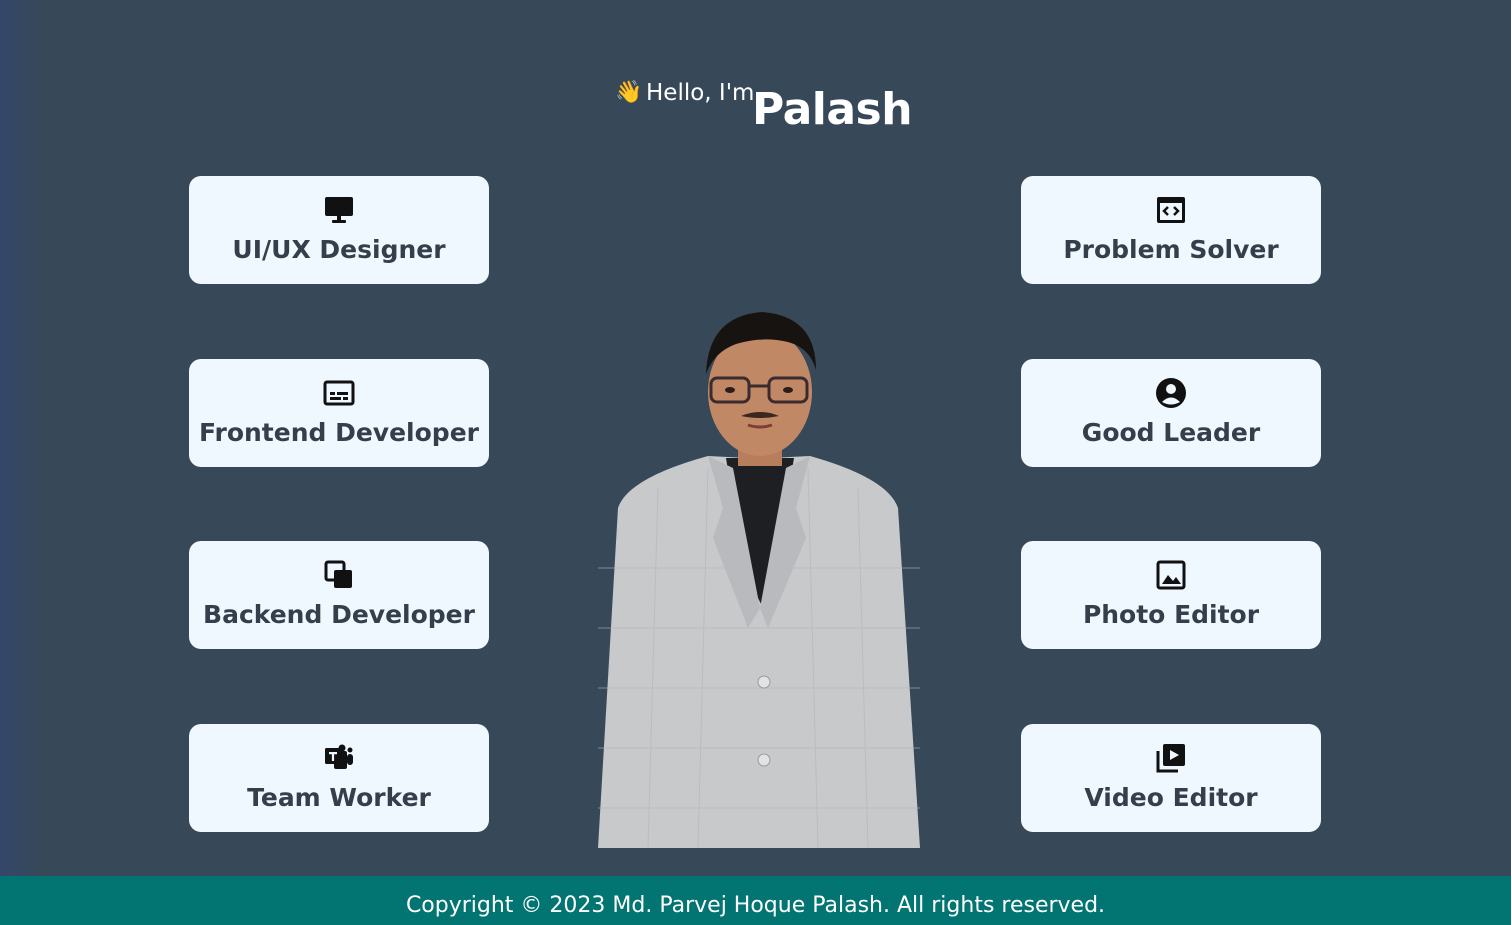  Describe the element at coordinates (629, 92) in the screenshot. I see `waving-hand-icon: 👋` at that location.